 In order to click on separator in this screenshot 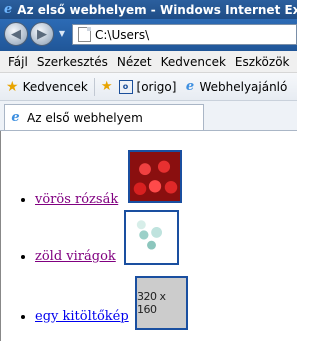, I will do `click(94, 86)`.